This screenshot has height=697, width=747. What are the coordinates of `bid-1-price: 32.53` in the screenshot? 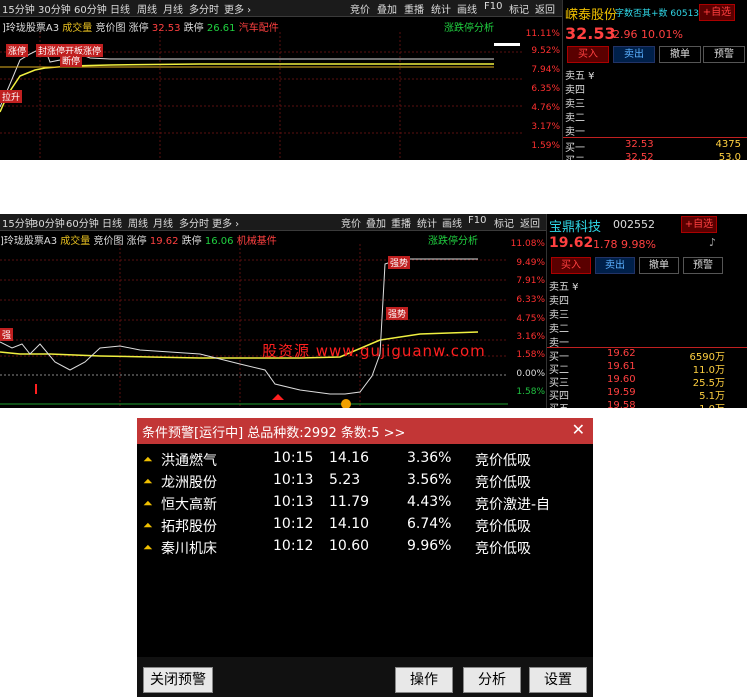 It's located at (639, 144).